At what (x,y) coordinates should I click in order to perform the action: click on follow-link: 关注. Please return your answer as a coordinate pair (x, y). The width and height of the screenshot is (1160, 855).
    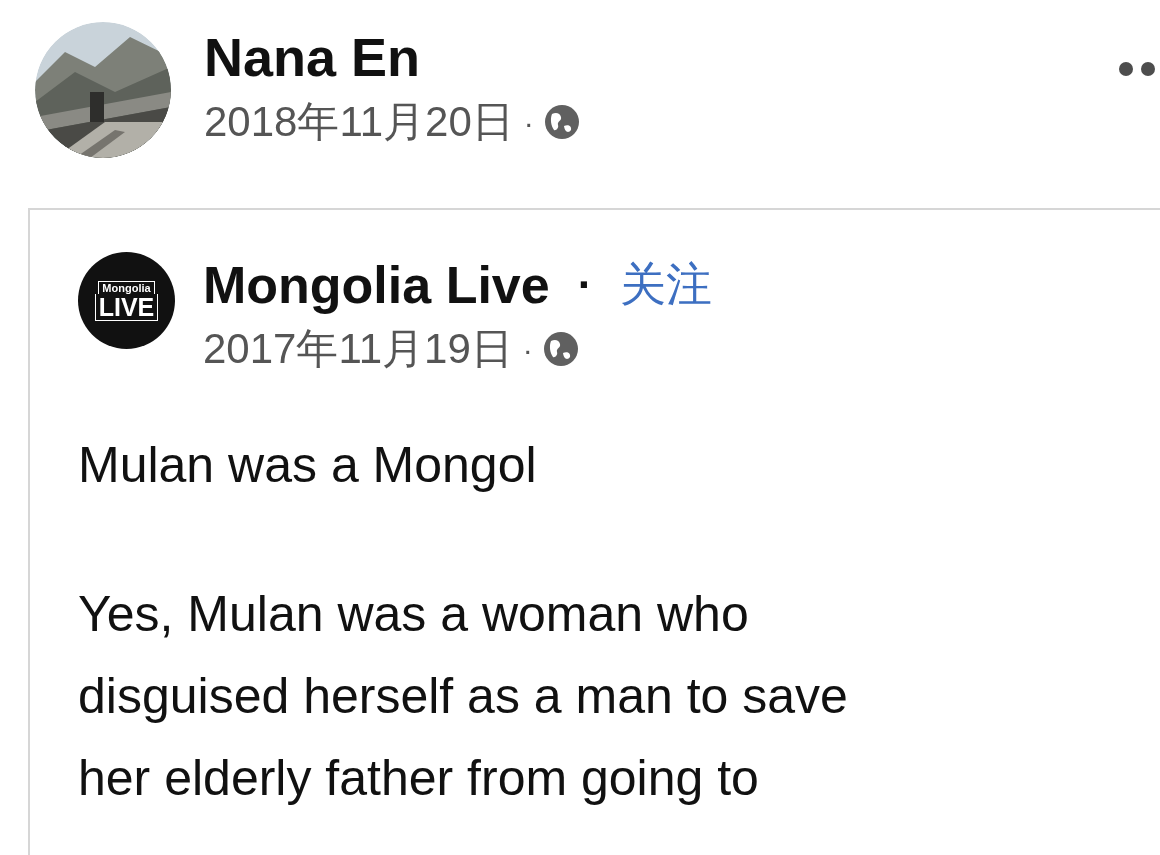
    Looking at the image, I should click on (666, 284).